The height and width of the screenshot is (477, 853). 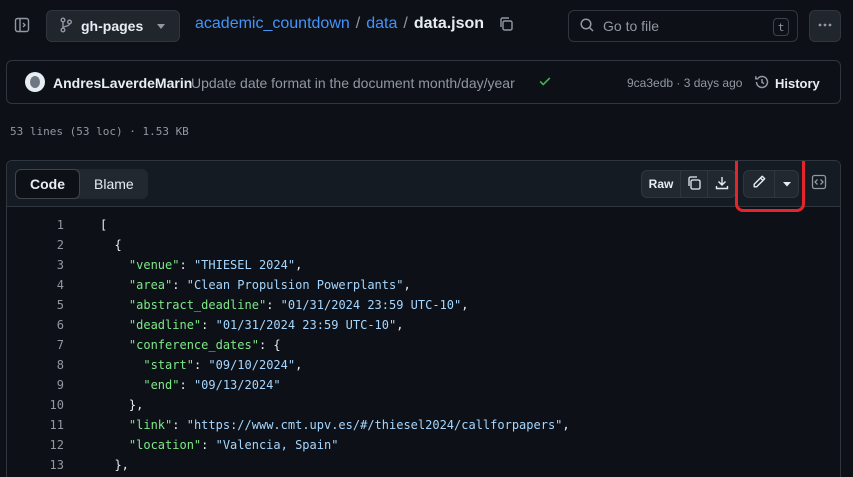 What do you see at coordinates (111, 245) in the screenshot?
I see `line-content: {` at bounding box center [111, 245].